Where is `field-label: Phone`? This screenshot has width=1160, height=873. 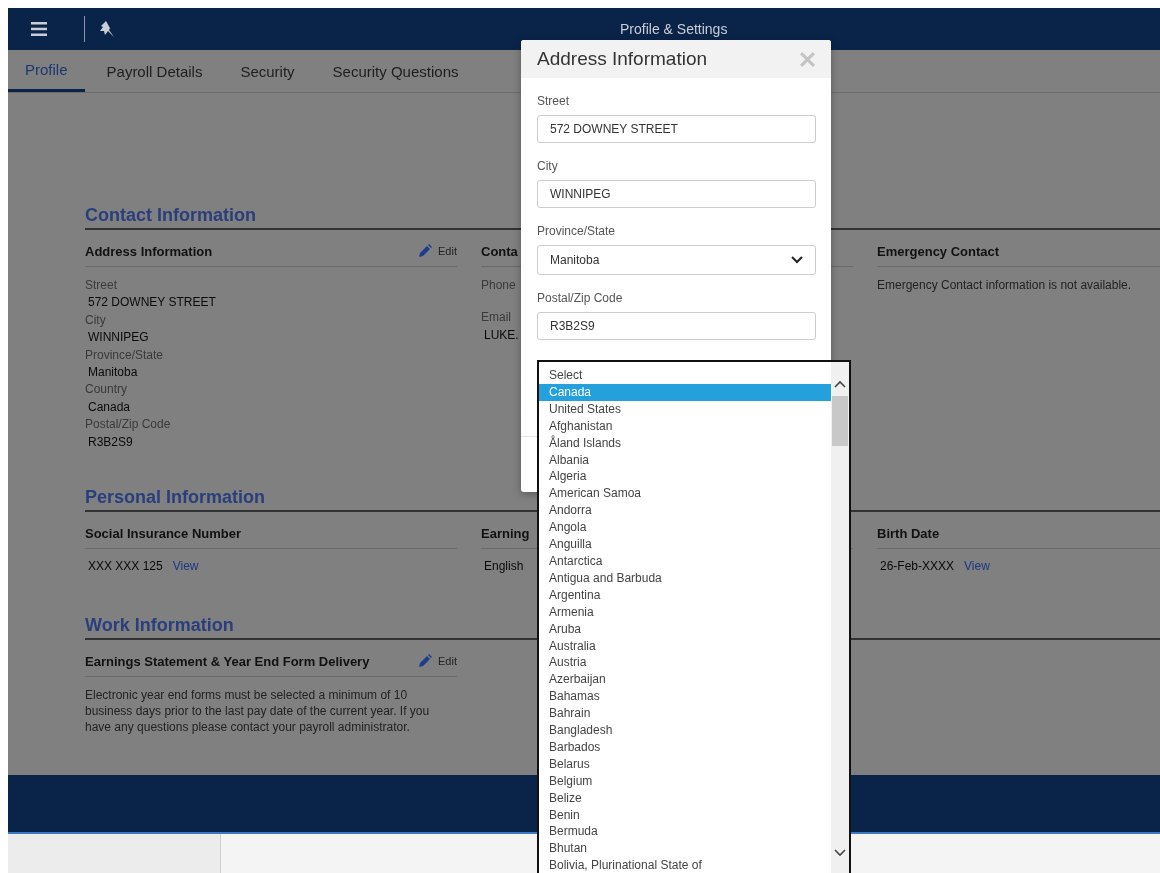 field-label: Phone is located at coordinates (498, 285).